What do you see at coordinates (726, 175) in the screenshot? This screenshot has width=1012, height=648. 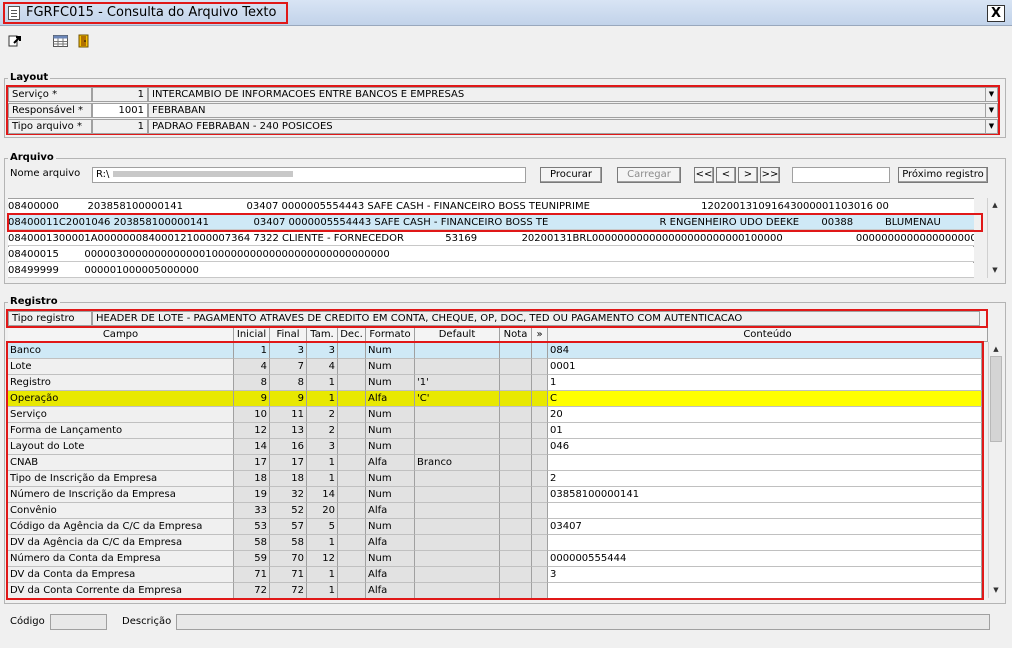 I see `previous-record-button: <` at bounding box center [726, 175].